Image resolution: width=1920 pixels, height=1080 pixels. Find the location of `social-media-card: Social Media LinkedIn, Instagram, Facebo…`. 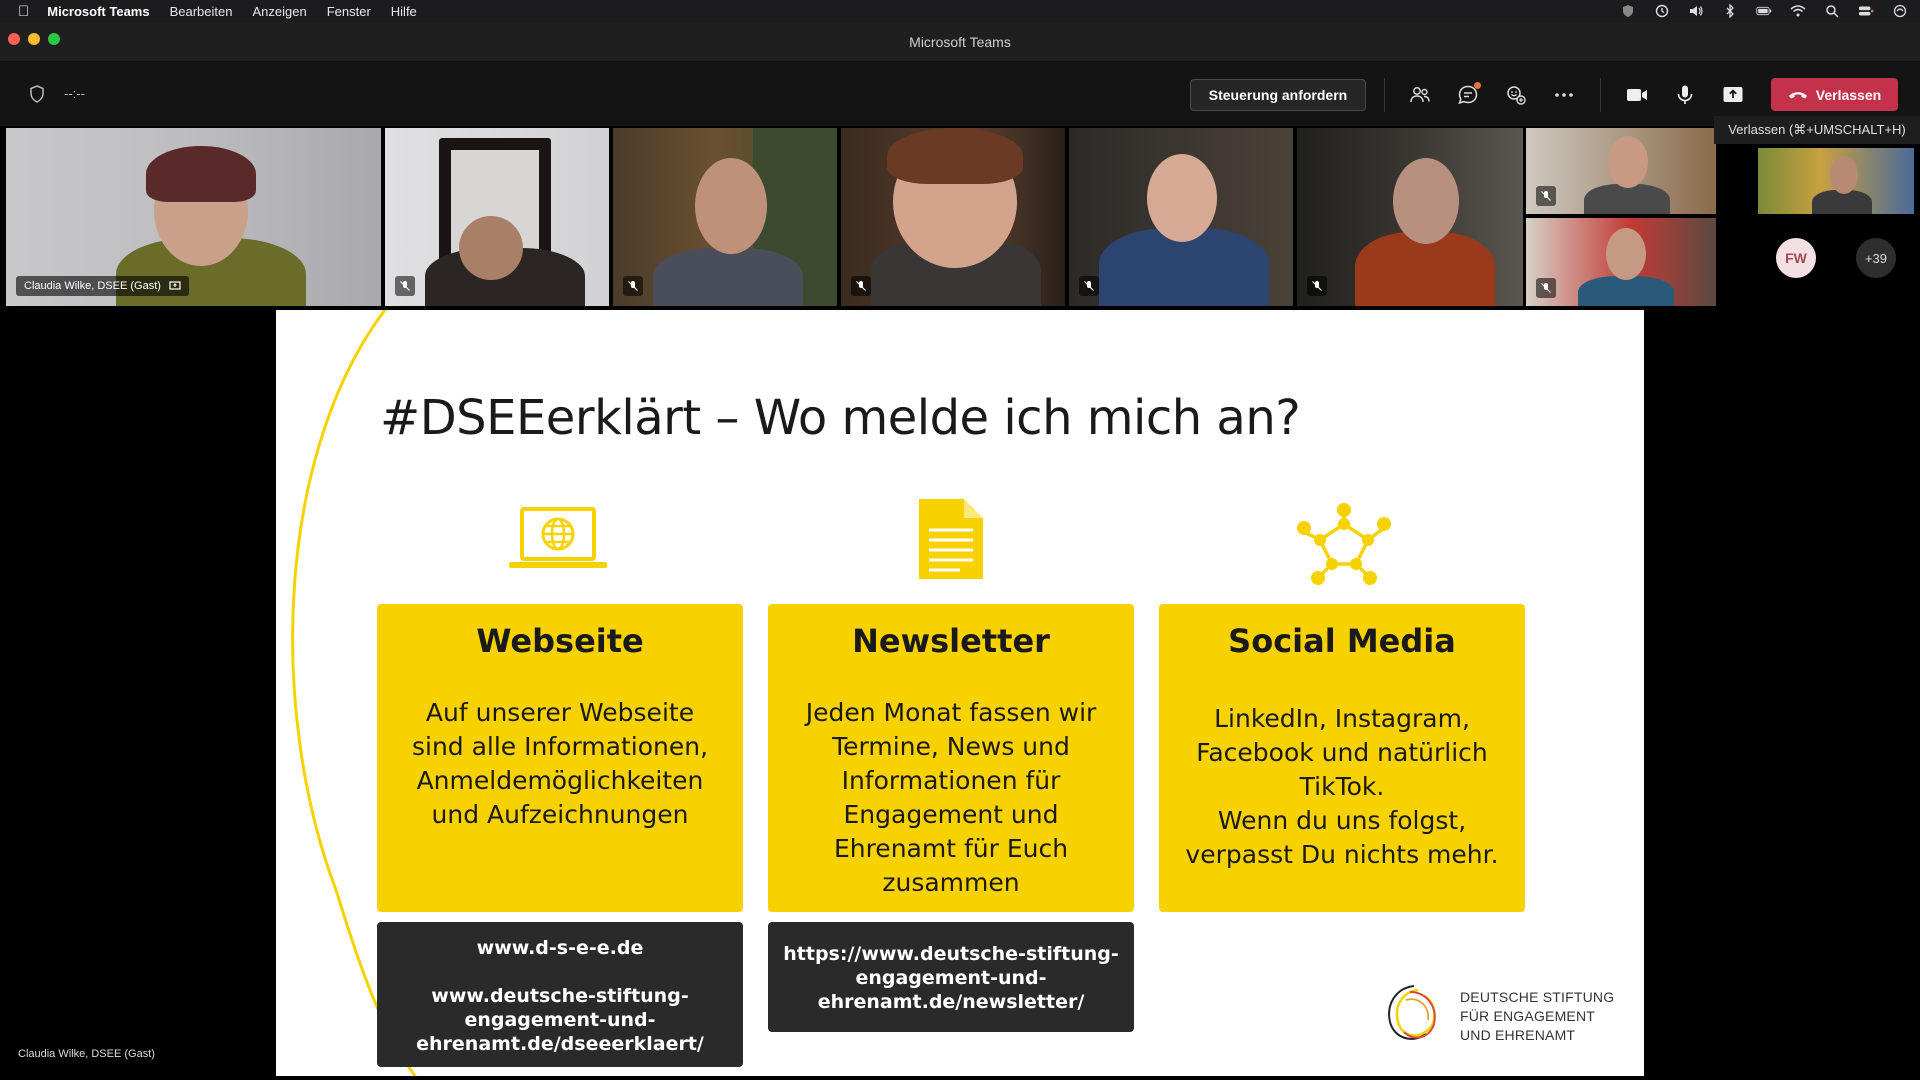

social-media-card: Social Media LinkedIn, Instagram, Facebo… is located at coordinates (1342, 758).